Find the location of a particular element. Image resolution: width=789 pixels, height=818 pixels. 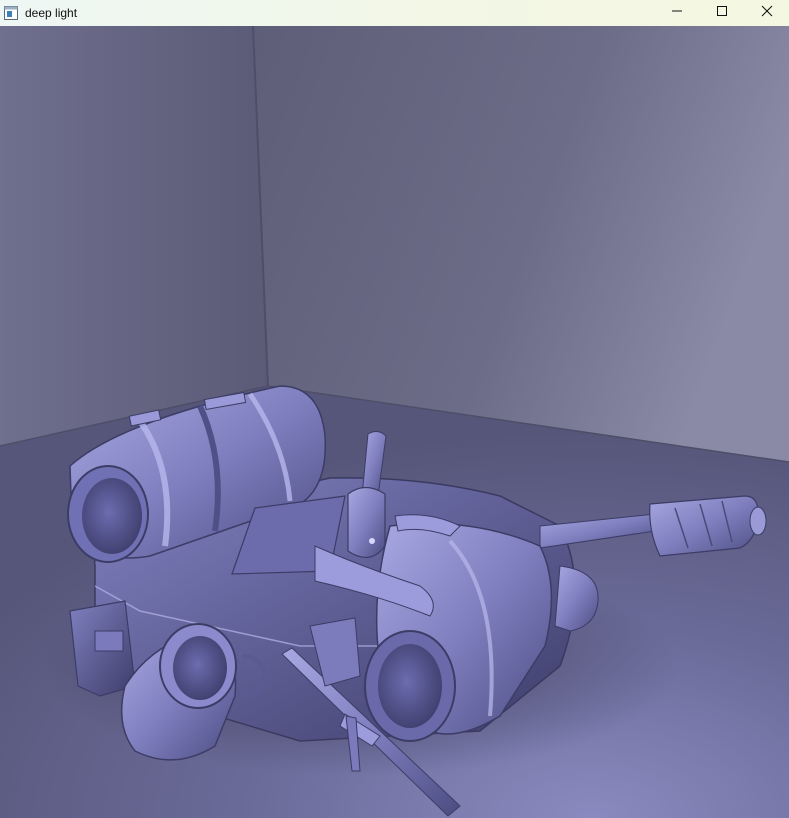

maximize-icon is located at coordinates (721, 11).